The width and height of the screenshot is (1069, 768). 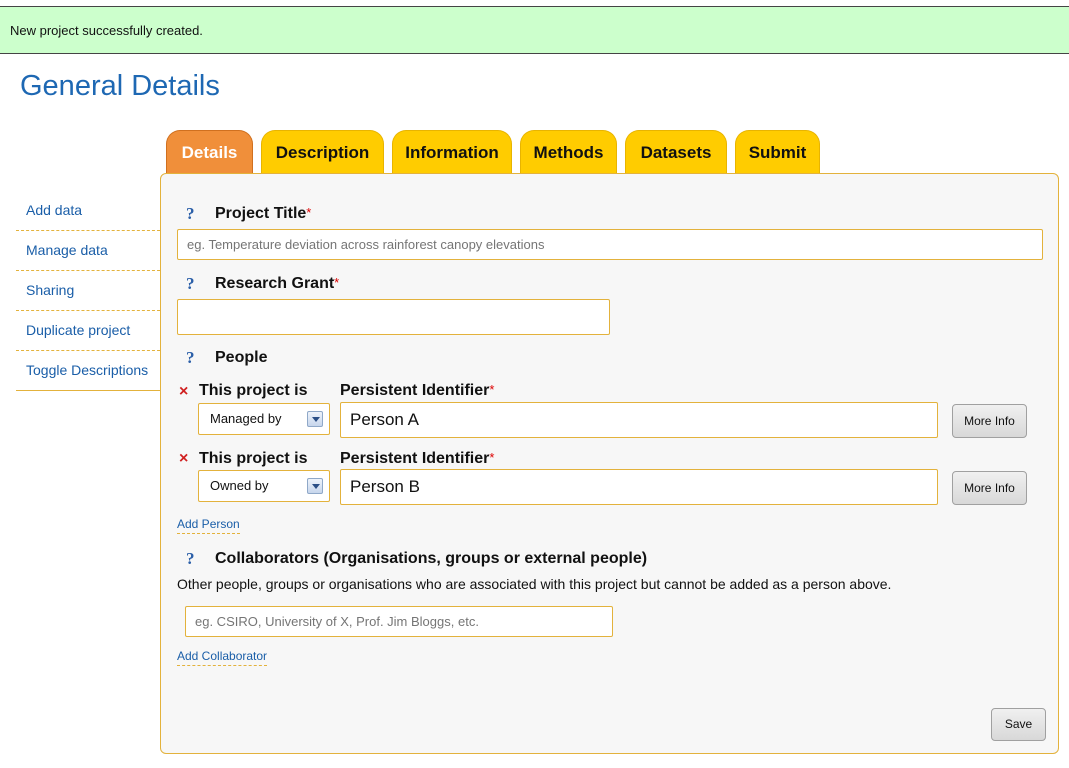 What do you see at coordinates (190, 358) in the screenshot?
I see `help-icon-people: ?` at bounding box center [190, 358].